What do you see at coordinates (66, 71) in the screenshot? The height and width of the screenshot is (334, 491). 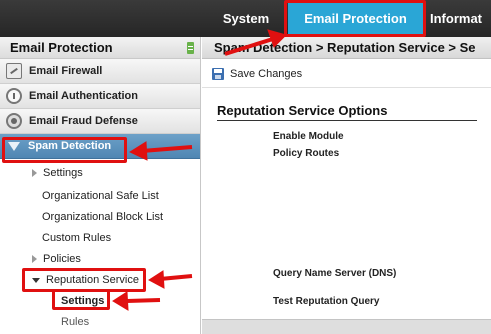 I see `sidebar-item-label: Email Firewall` at bounding box center [66, 71].